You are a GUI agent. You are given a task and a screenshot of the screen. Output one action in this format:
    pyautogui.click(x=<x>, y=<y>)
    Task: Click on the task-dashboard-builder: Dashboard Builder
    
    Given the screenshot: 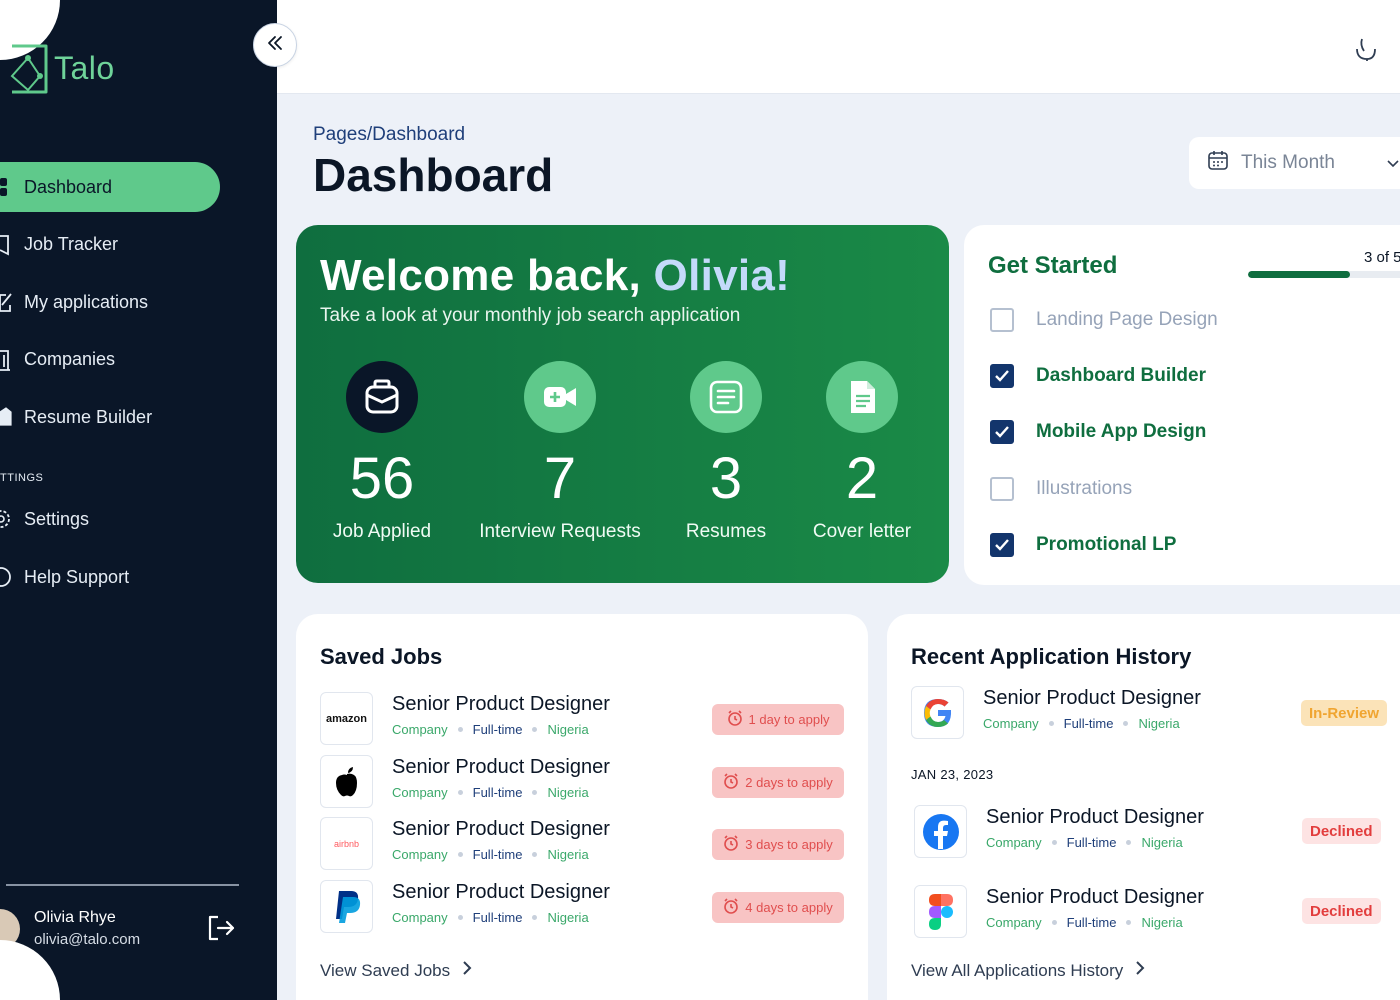 What is the action you would take?
    pyautogui.click(x=1098, y=376)
    